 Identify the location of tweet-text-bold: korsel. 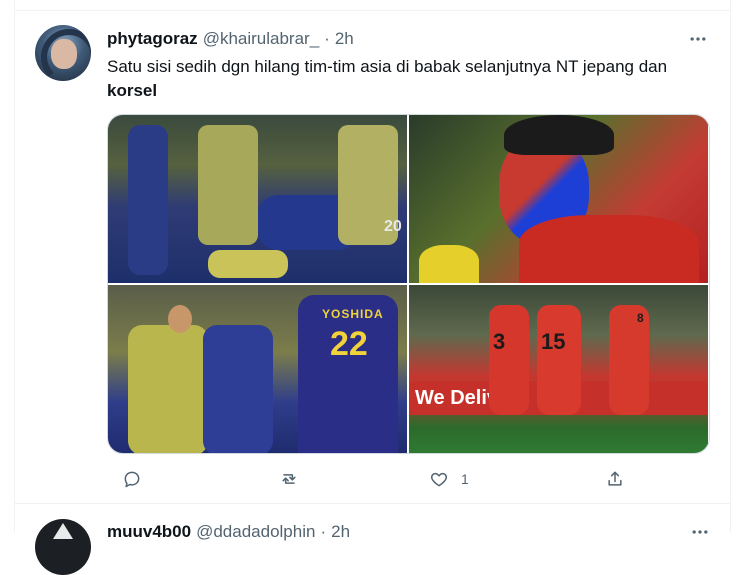
(132, 90).